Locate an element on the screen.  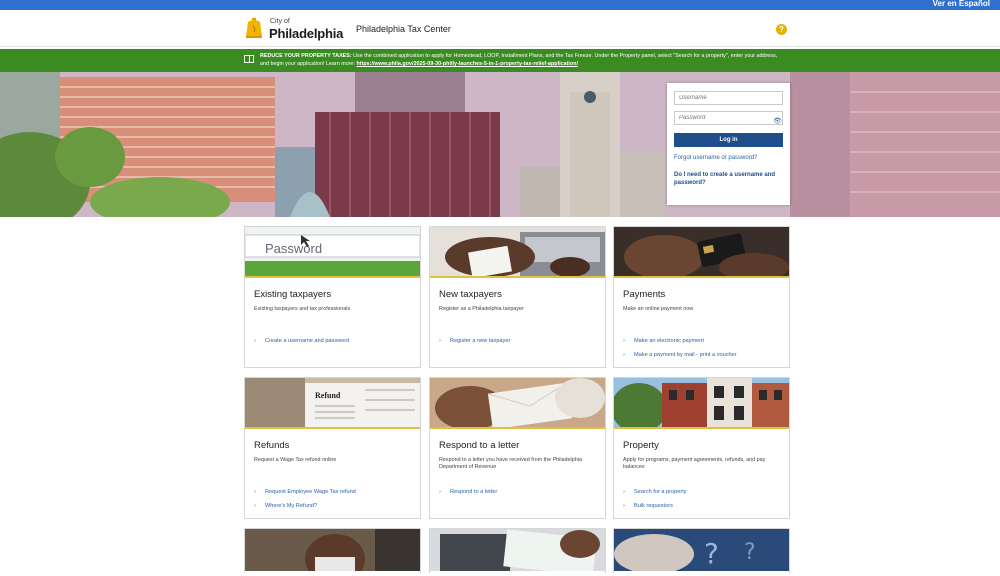
card-title: Existing taxpayers is located at coordinates (293, 294).